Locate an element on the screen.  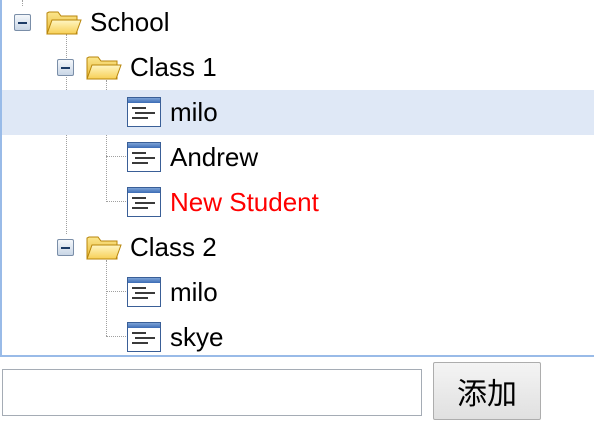
tree-node-label: Class 2 is located at coordinates (173, 247).